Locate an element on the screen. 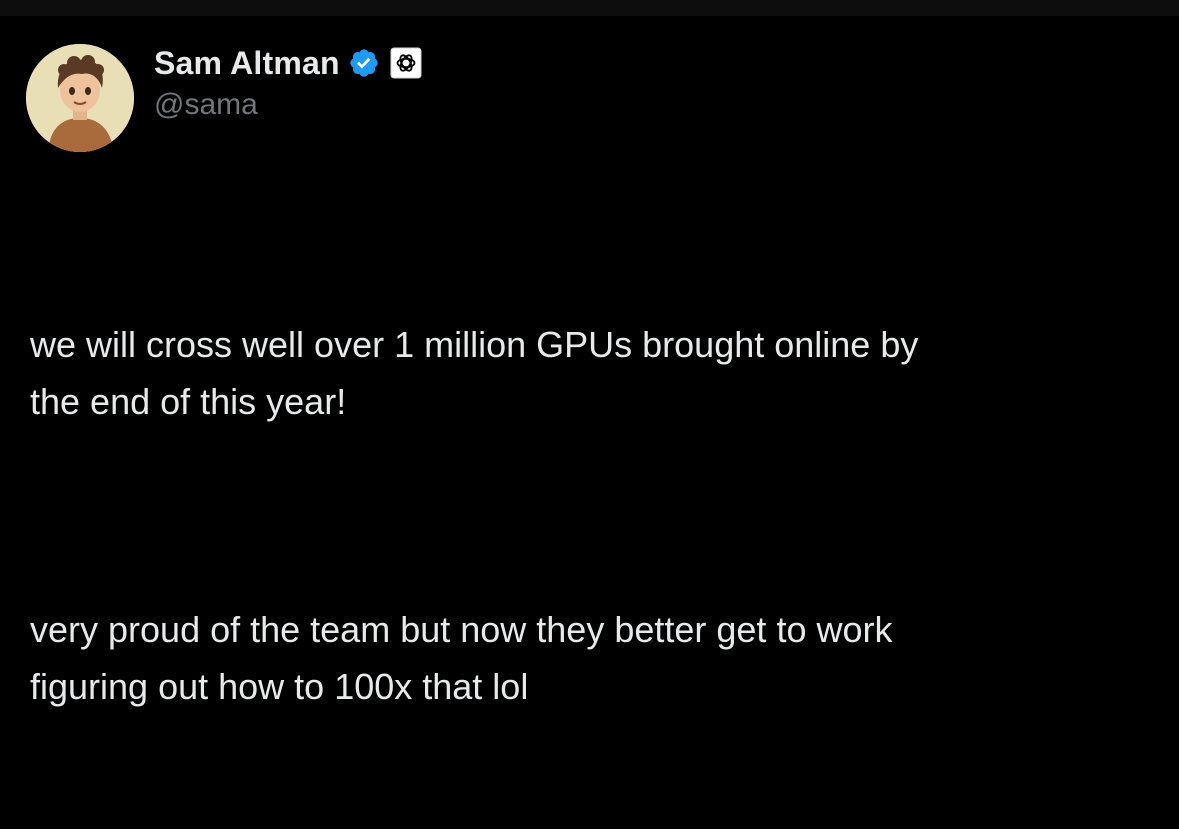 Image resolution: width=1179 pixels, height=829 pixels. author-name-row: Sam Altman is located at coordinates (288, 63).